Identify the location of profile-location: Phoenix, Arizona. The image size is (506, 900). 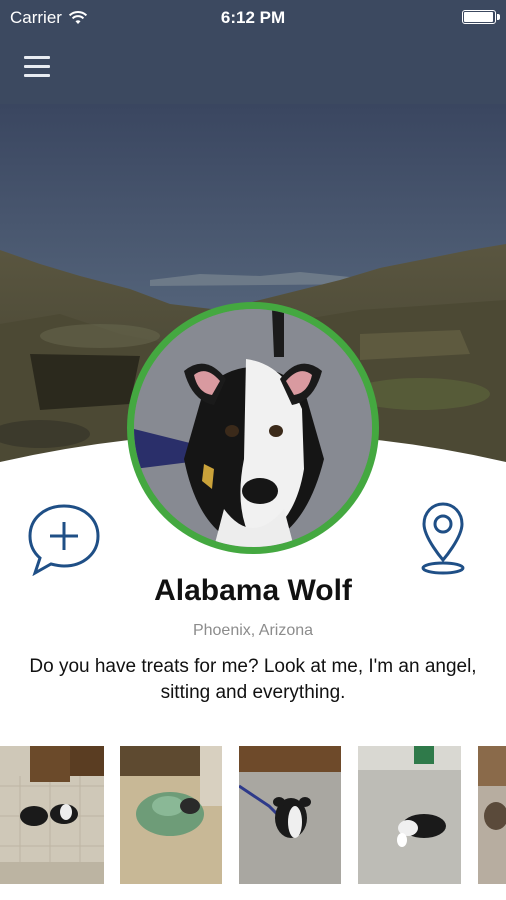
(253, 630).